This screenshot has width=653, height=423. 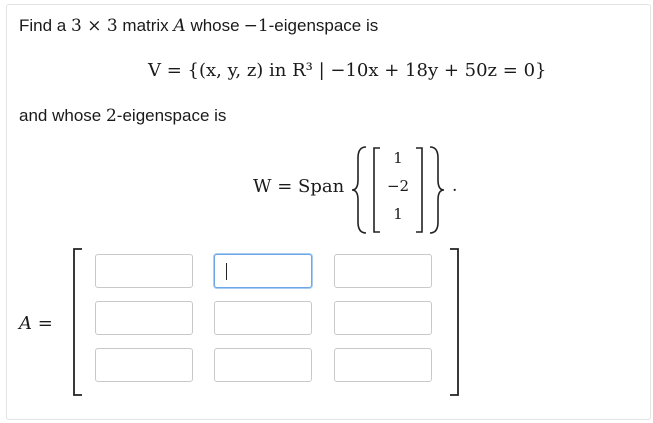 What do you see at coordinates (144, 365) in the screenshot?
I see `matrix-input-r3c1` at bounding box center [144, 365].